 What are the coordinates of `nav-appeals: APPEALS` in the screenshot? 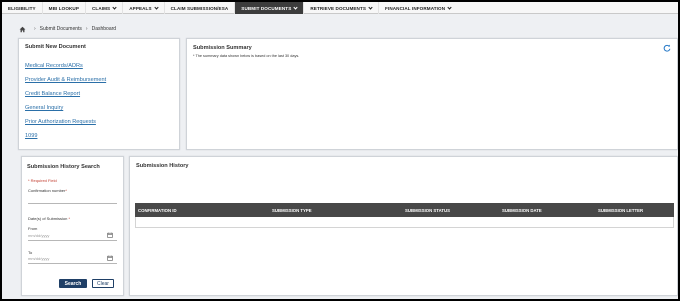 It's located at (144, 8).